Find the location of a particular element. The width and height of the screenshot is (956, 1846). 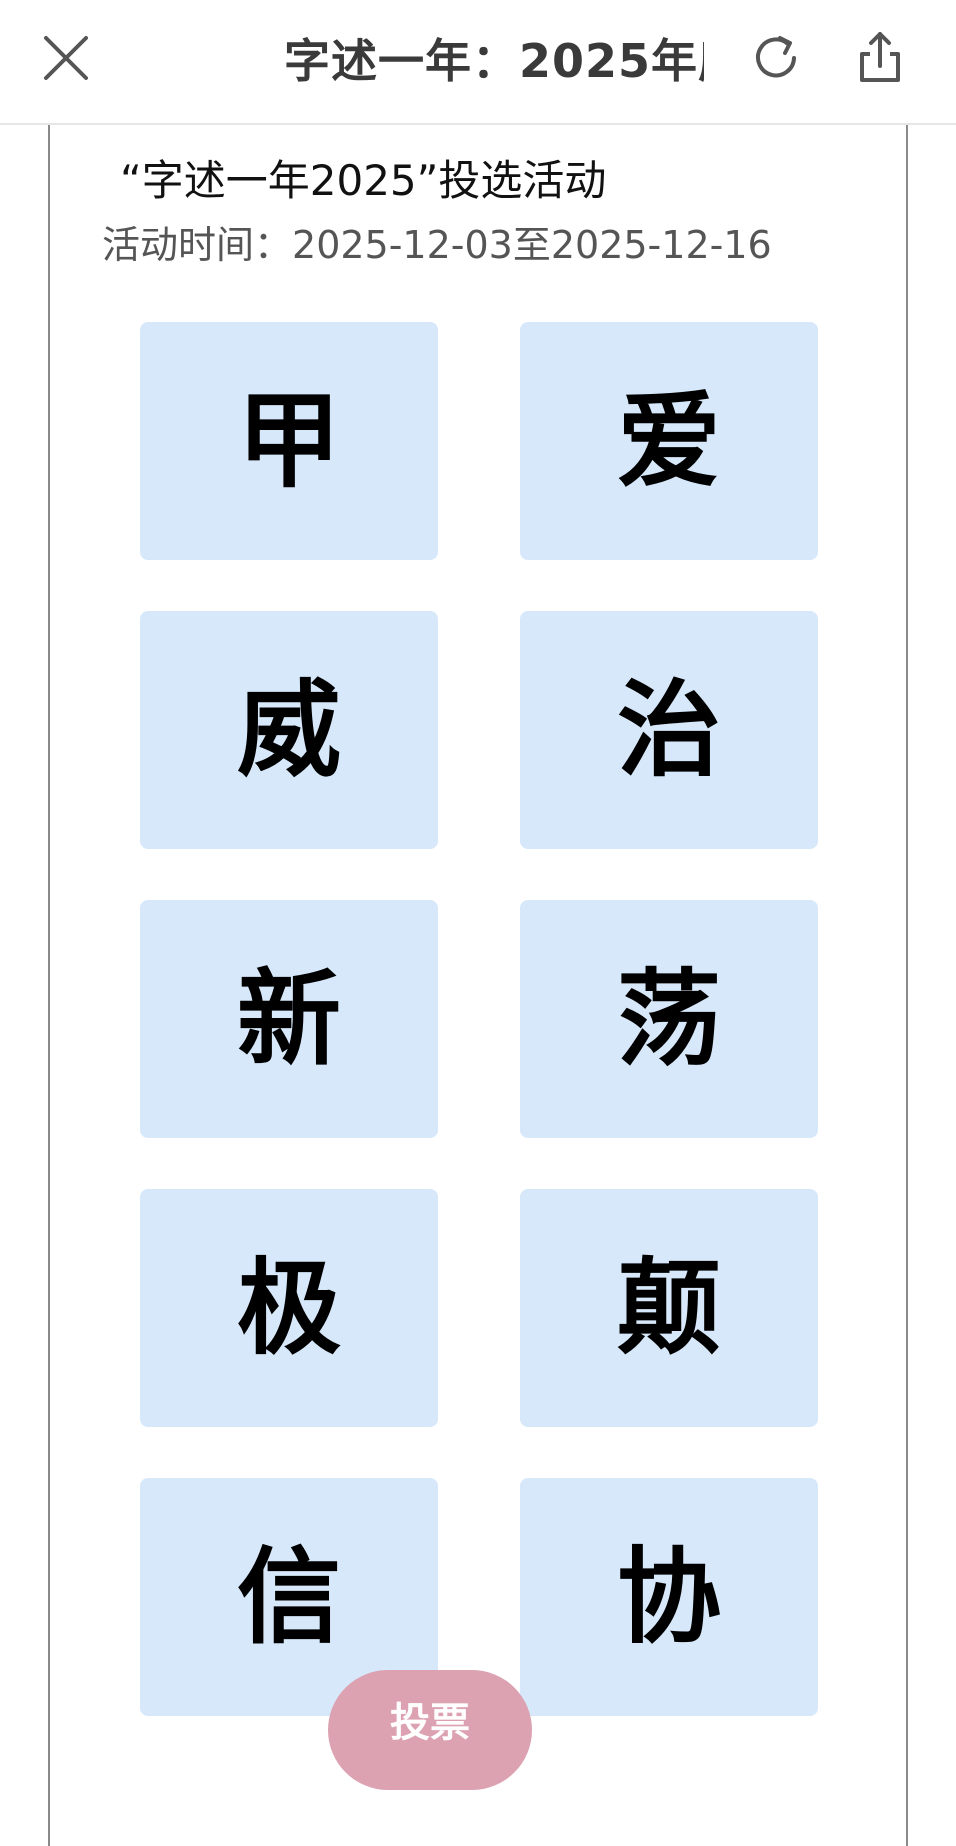

character-text: 信 is located at coordinates (288, 1597).